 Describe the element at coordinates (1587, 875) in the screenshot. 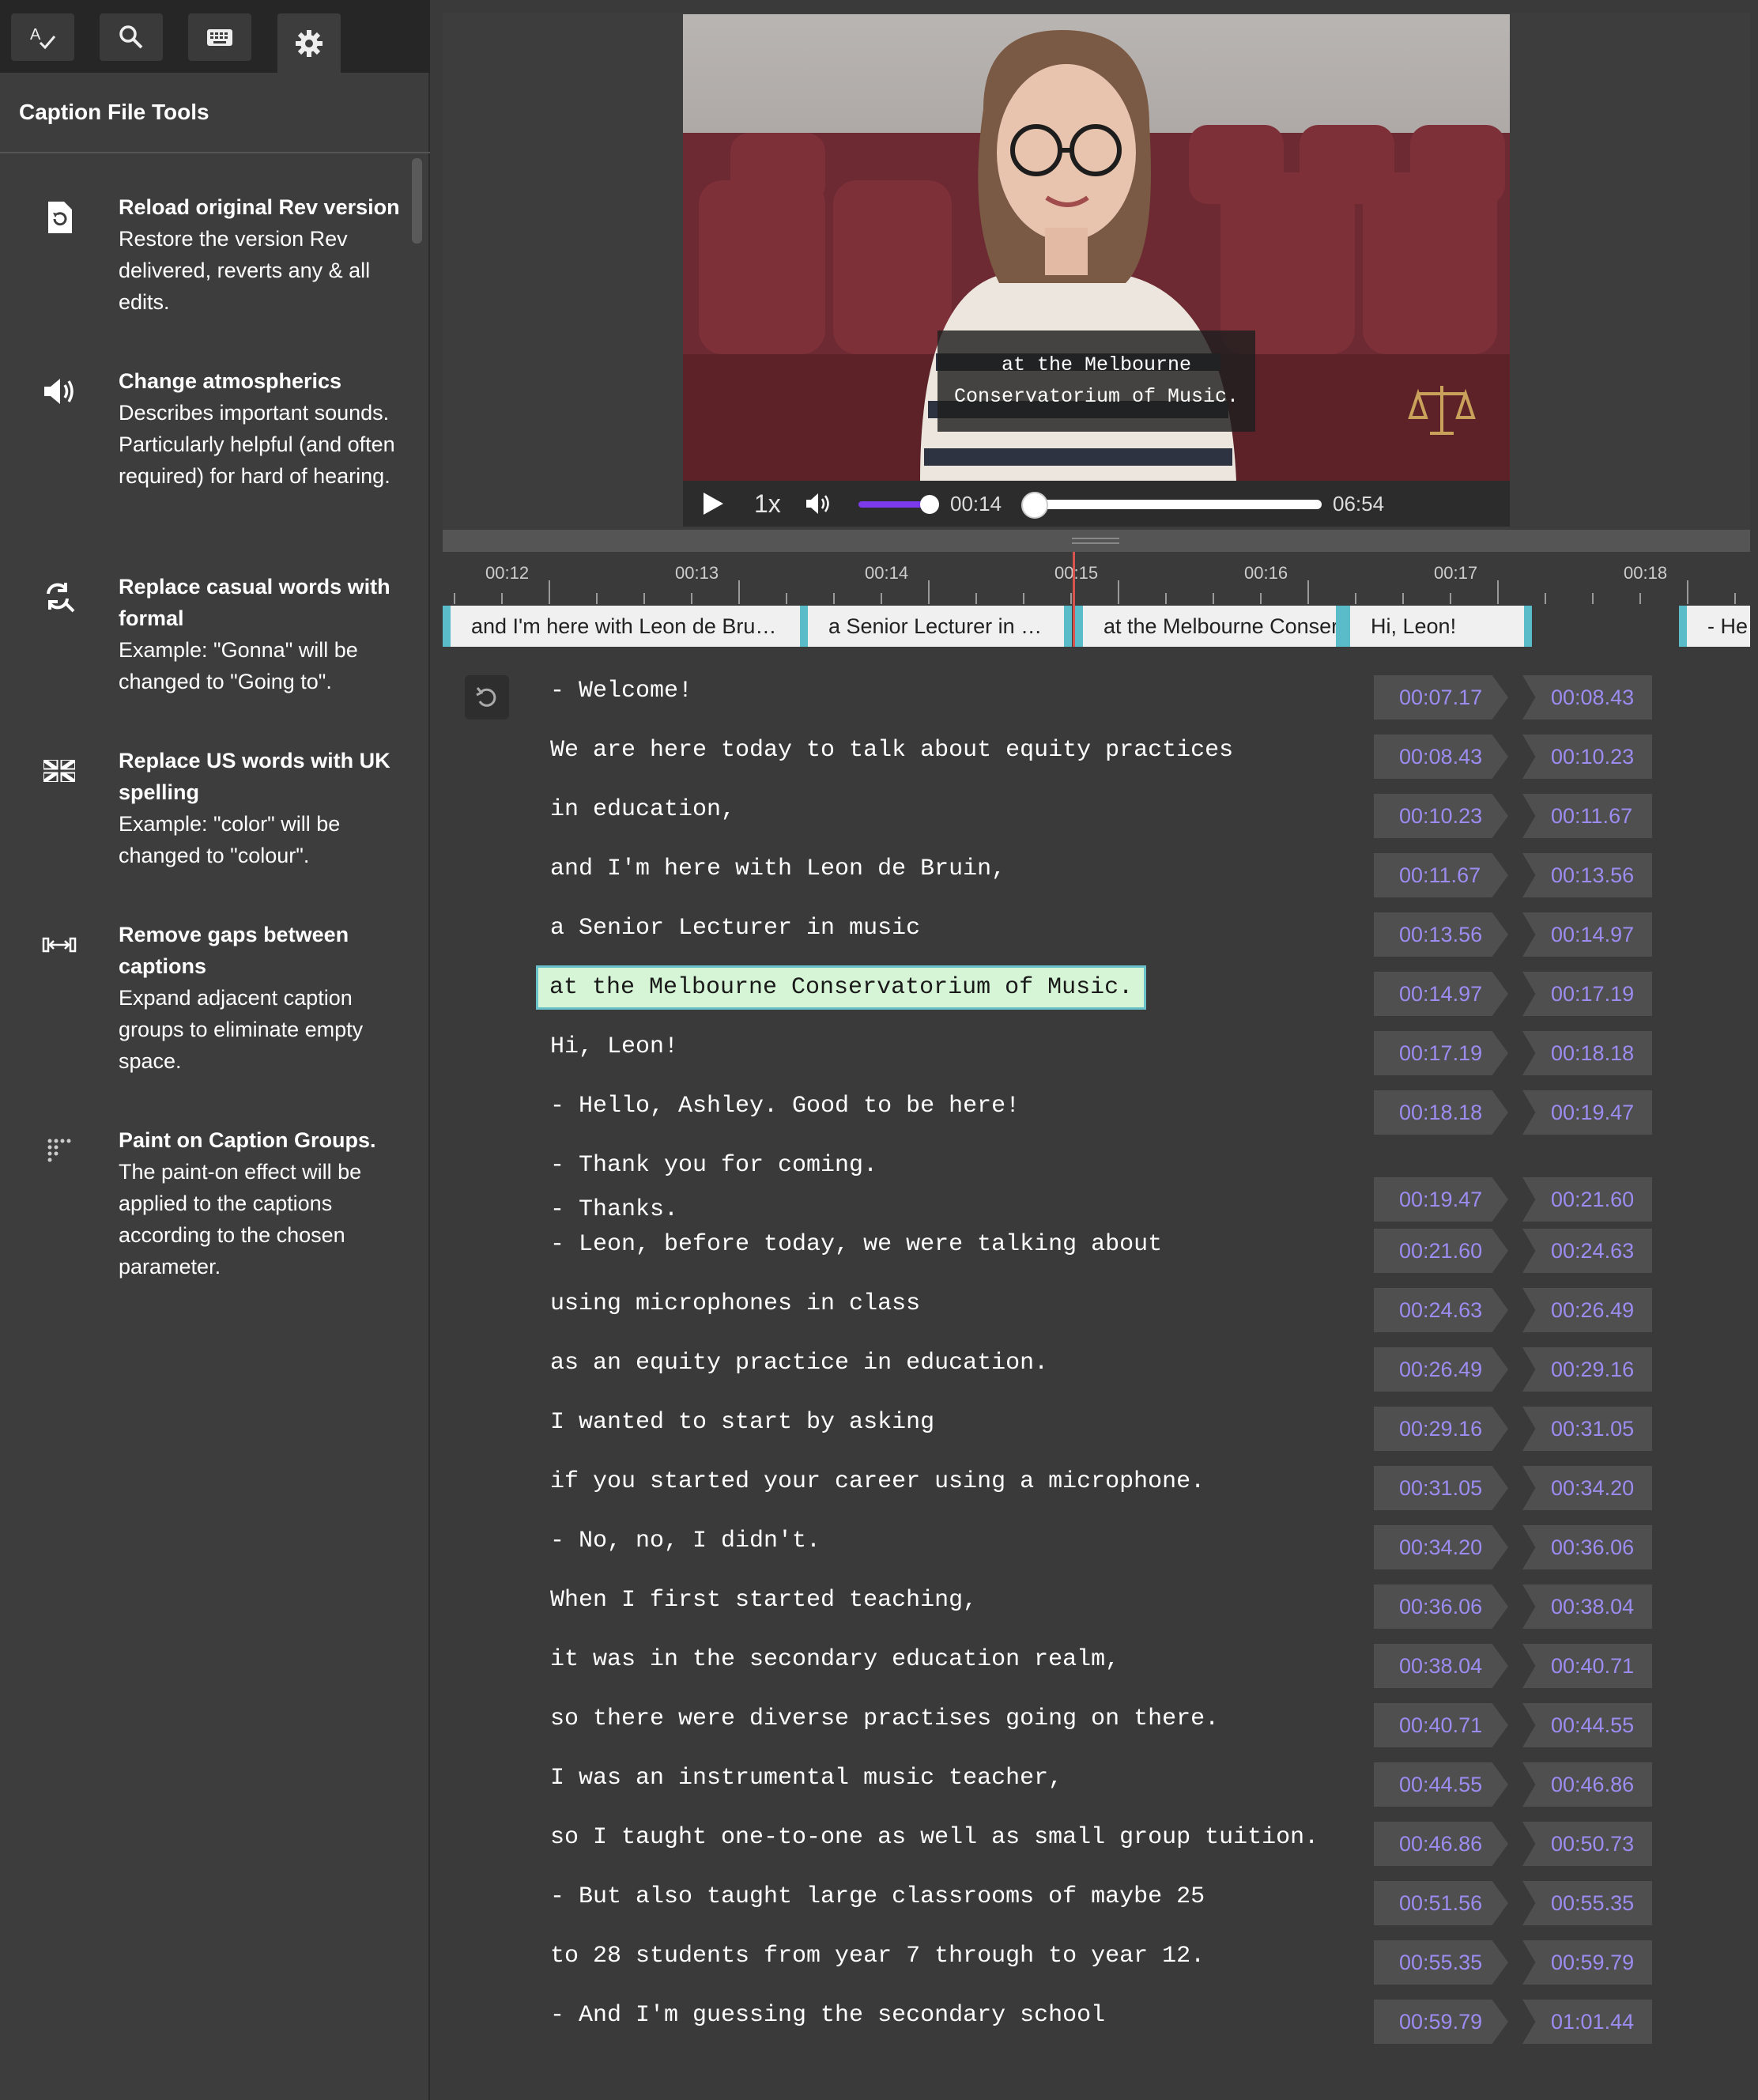

I see `end-time-chip: 00:13.56` at that location.